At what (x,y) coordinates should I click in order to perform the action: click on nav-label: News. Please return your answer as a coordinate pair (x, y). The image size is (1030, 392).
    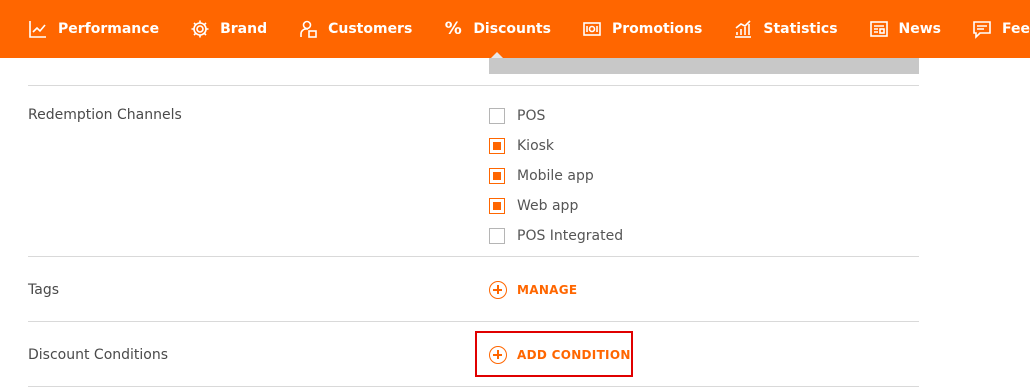
    Looking at the image, I should click on (920, 29).